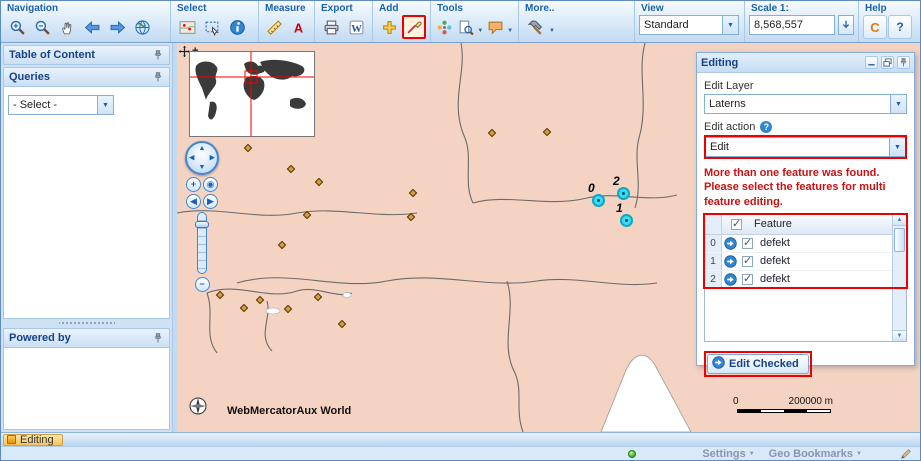 The height and width of the screenshot is (461, 921). I want to click on restore-icon, so click(887, 62).